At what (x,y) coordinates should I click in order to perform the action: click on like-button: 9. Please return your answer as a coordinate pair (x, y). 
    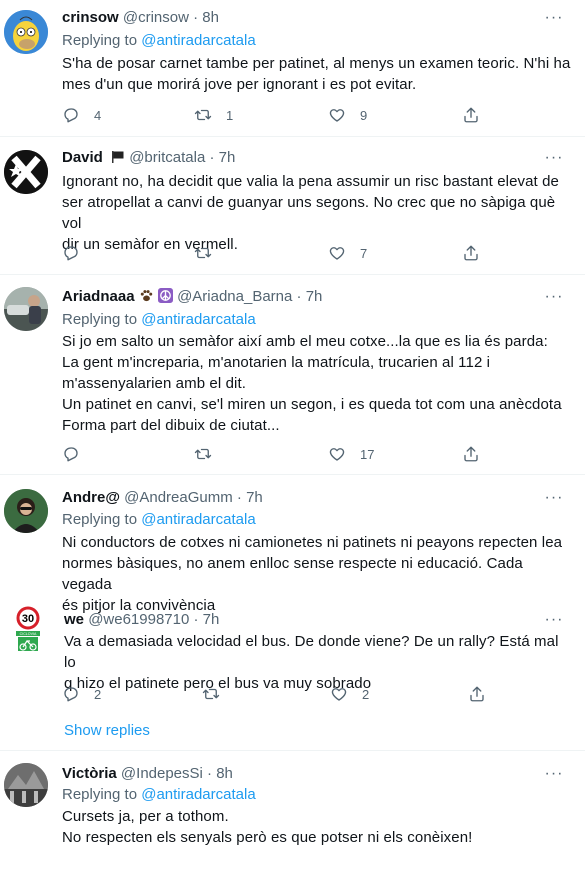
    Looking at the image, I should click on (347, 115).